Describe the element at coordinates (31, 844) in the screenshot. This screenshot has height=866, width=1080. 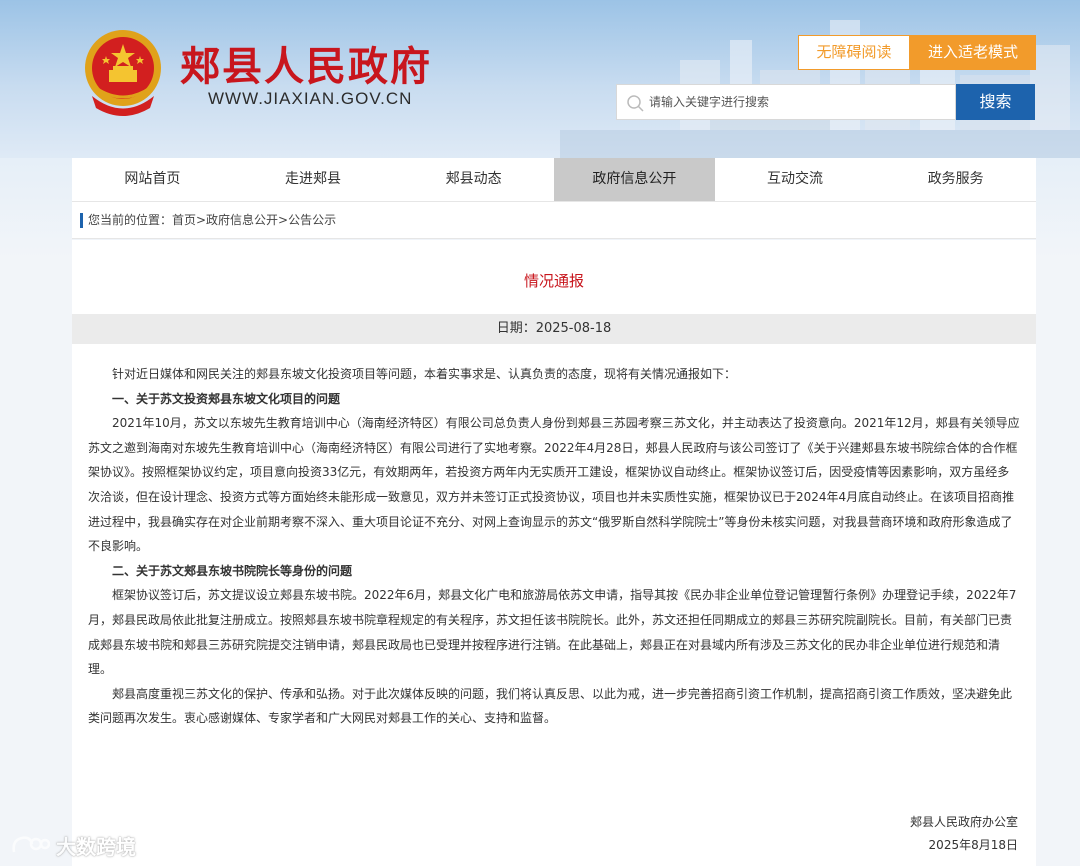
I see `watermark-logo-icon` at that location.